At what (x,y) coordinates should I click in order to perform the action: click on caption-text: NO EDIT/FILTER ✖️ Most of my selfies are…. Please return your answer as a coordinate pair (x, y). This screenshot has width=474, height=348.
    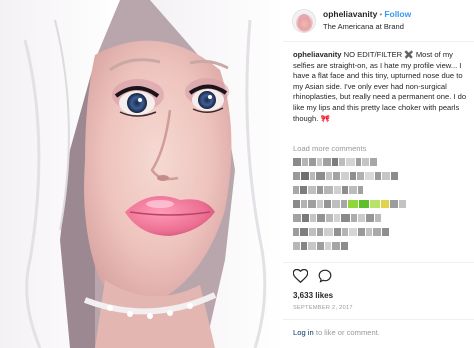
    Looking at the image, I should click on (380, 86).